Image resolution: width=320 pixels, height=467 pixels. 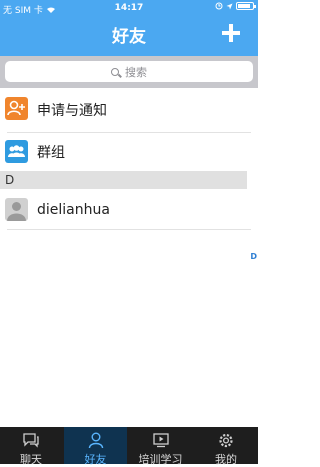 I want to click on status-bar: 无 SIM 卡 14:17, so click(x=129, y=8).